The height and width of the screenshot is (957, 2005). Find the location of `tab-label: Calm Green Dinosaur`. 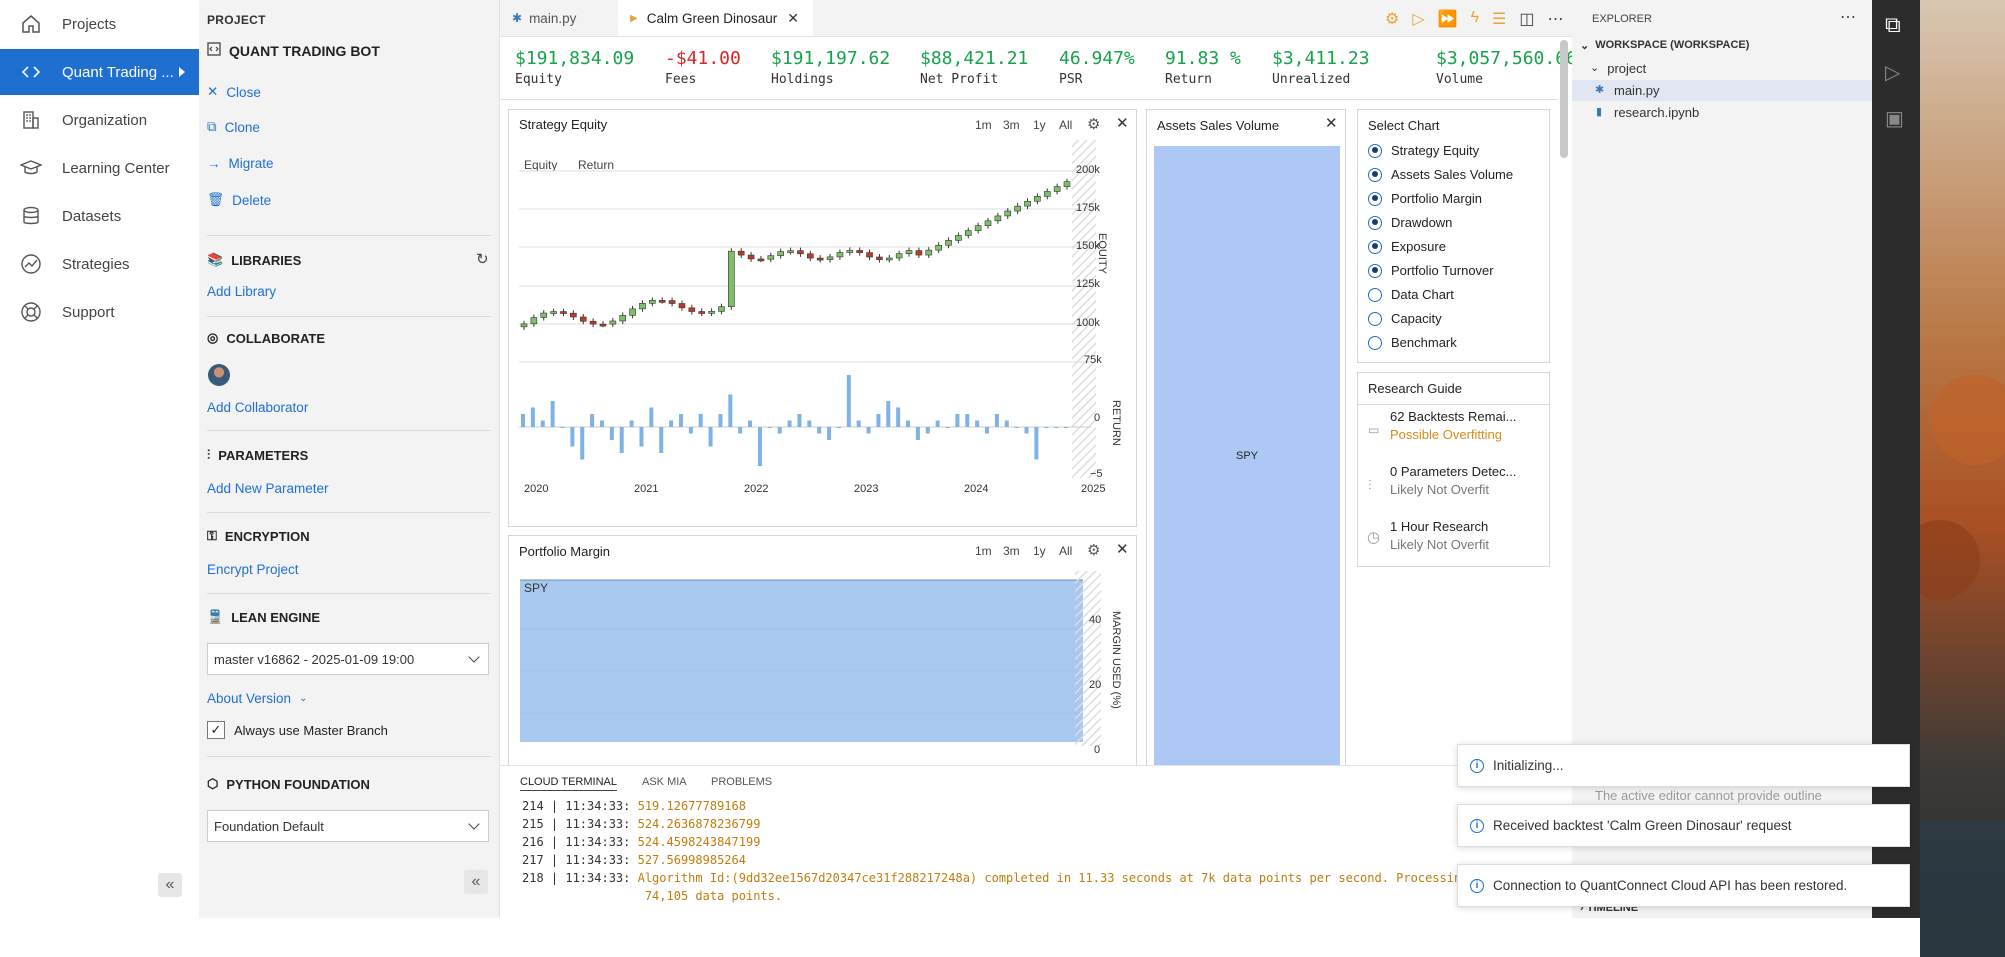

tab-label: Calm Green Dinosaur is located at coordinates (712, 18).